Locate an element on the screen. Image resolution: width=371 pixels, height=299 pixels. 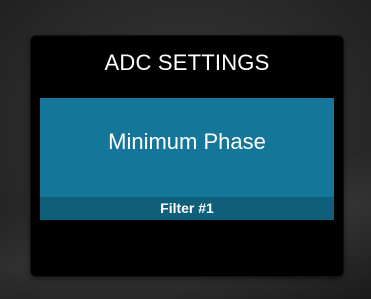
setting-value: Minimum Phase is located at coordinates (187, 141).